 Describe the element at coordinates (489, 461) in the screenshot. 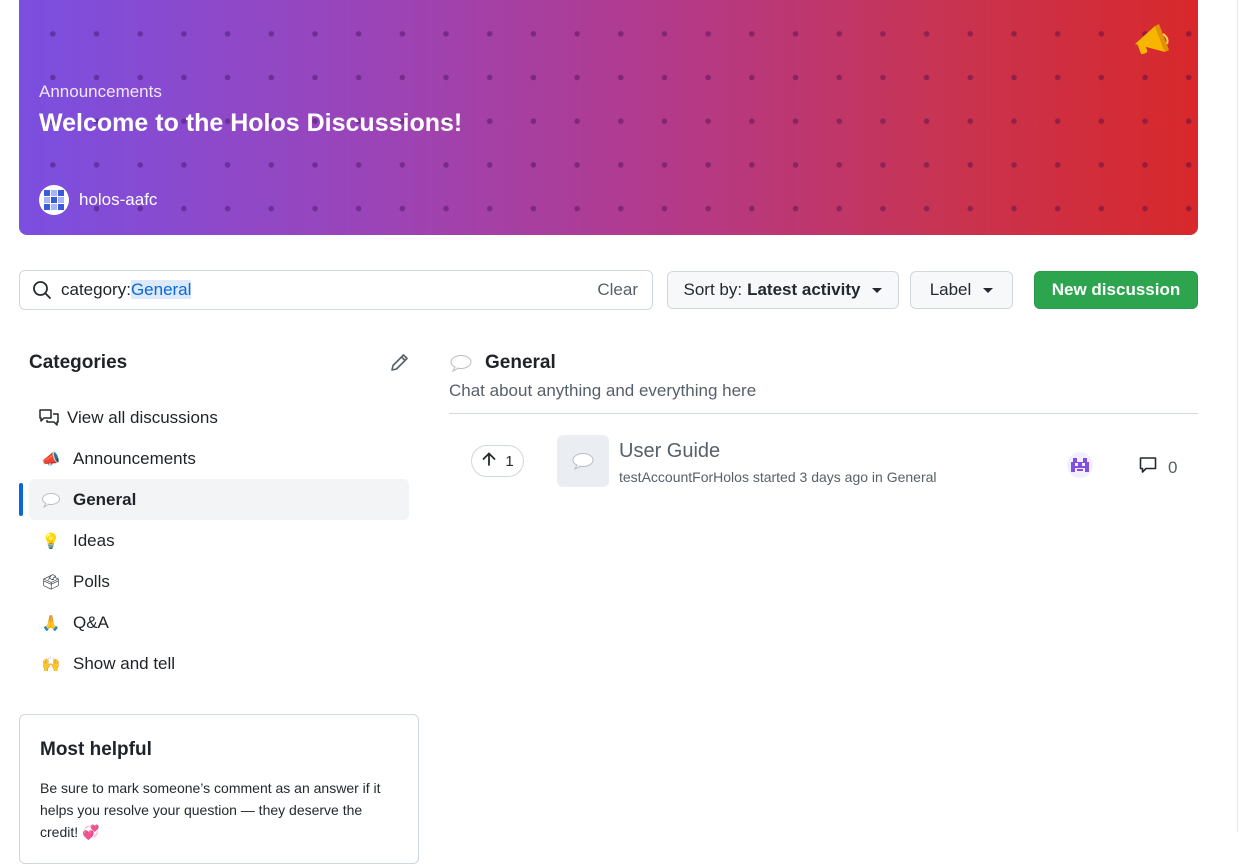

I see `arrow-up-icon` at that location.